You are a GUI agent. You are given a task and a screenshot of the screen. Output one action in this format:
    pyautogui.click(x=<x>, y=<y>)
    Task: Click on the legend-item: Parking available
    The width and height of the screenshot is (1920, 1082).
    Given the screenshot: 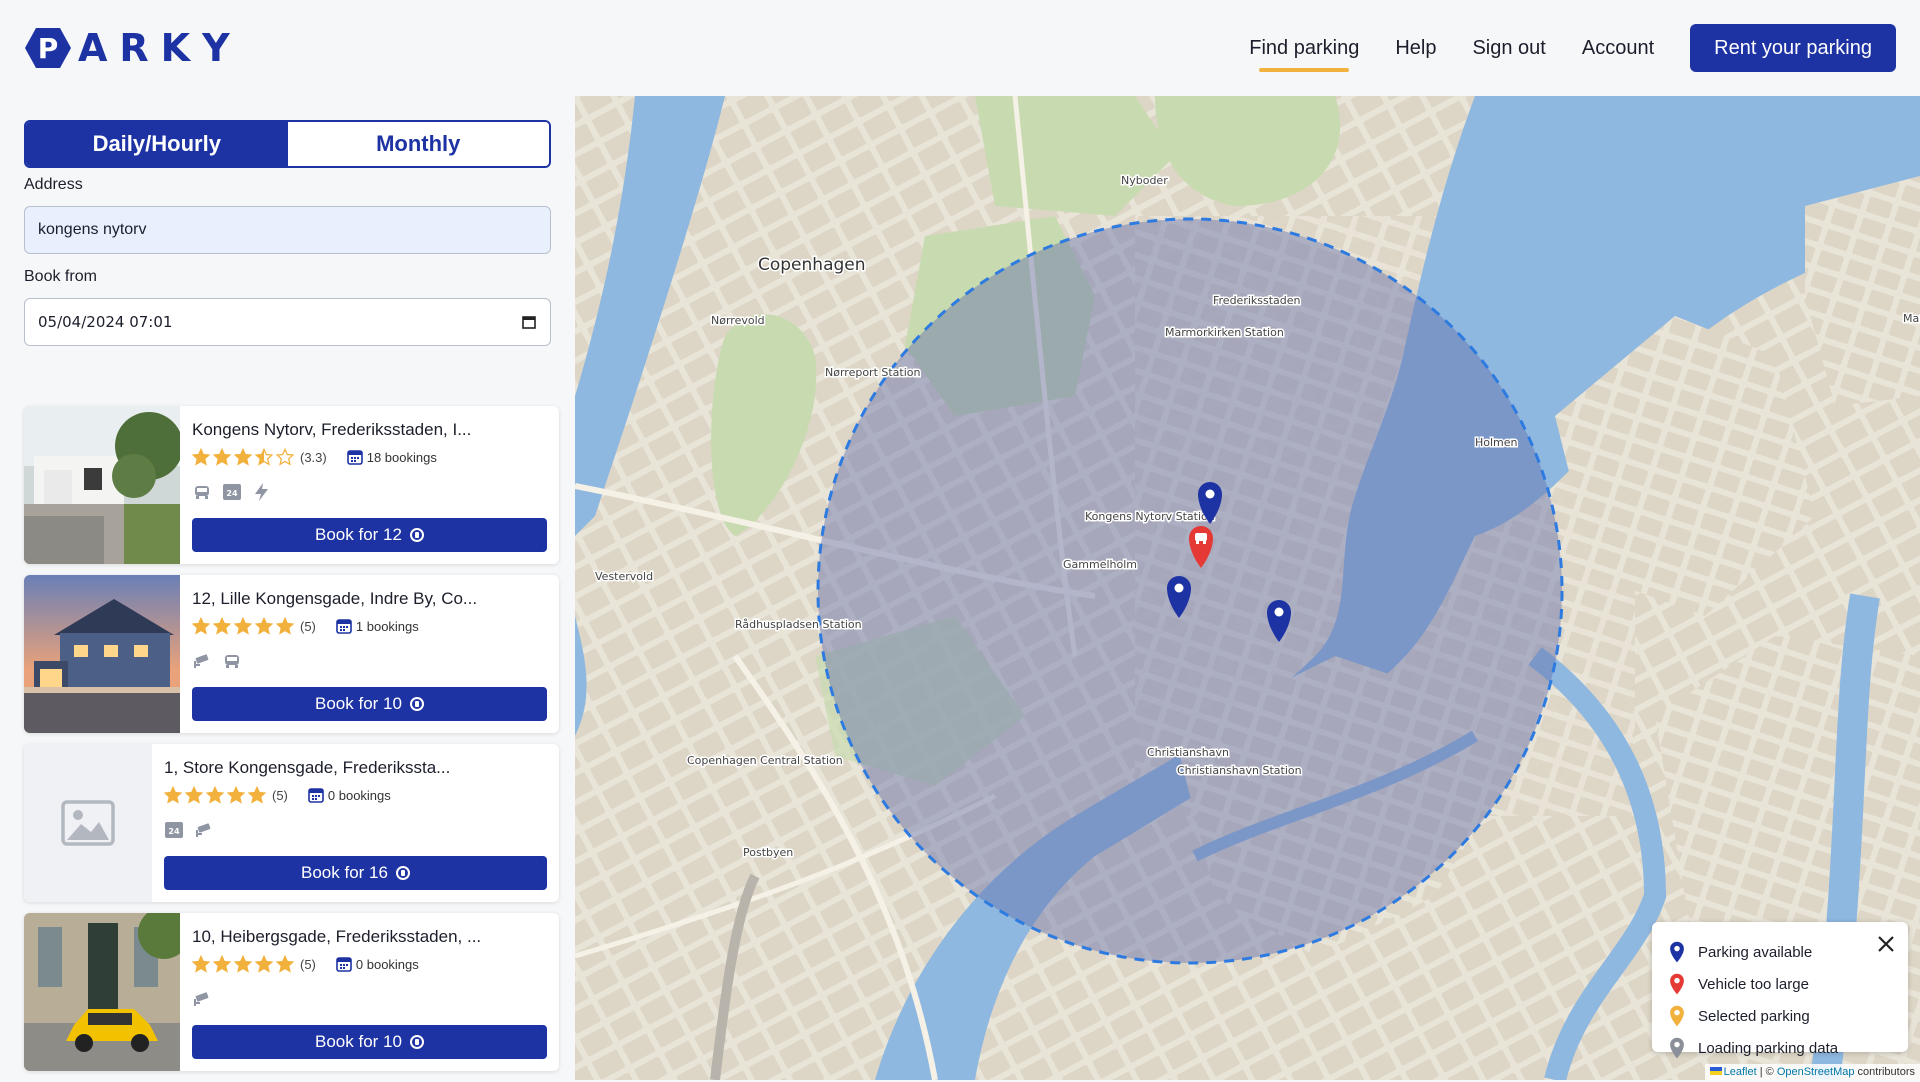 What is the action you would take?
    pyautogui.click(x=1780, y=952)
    